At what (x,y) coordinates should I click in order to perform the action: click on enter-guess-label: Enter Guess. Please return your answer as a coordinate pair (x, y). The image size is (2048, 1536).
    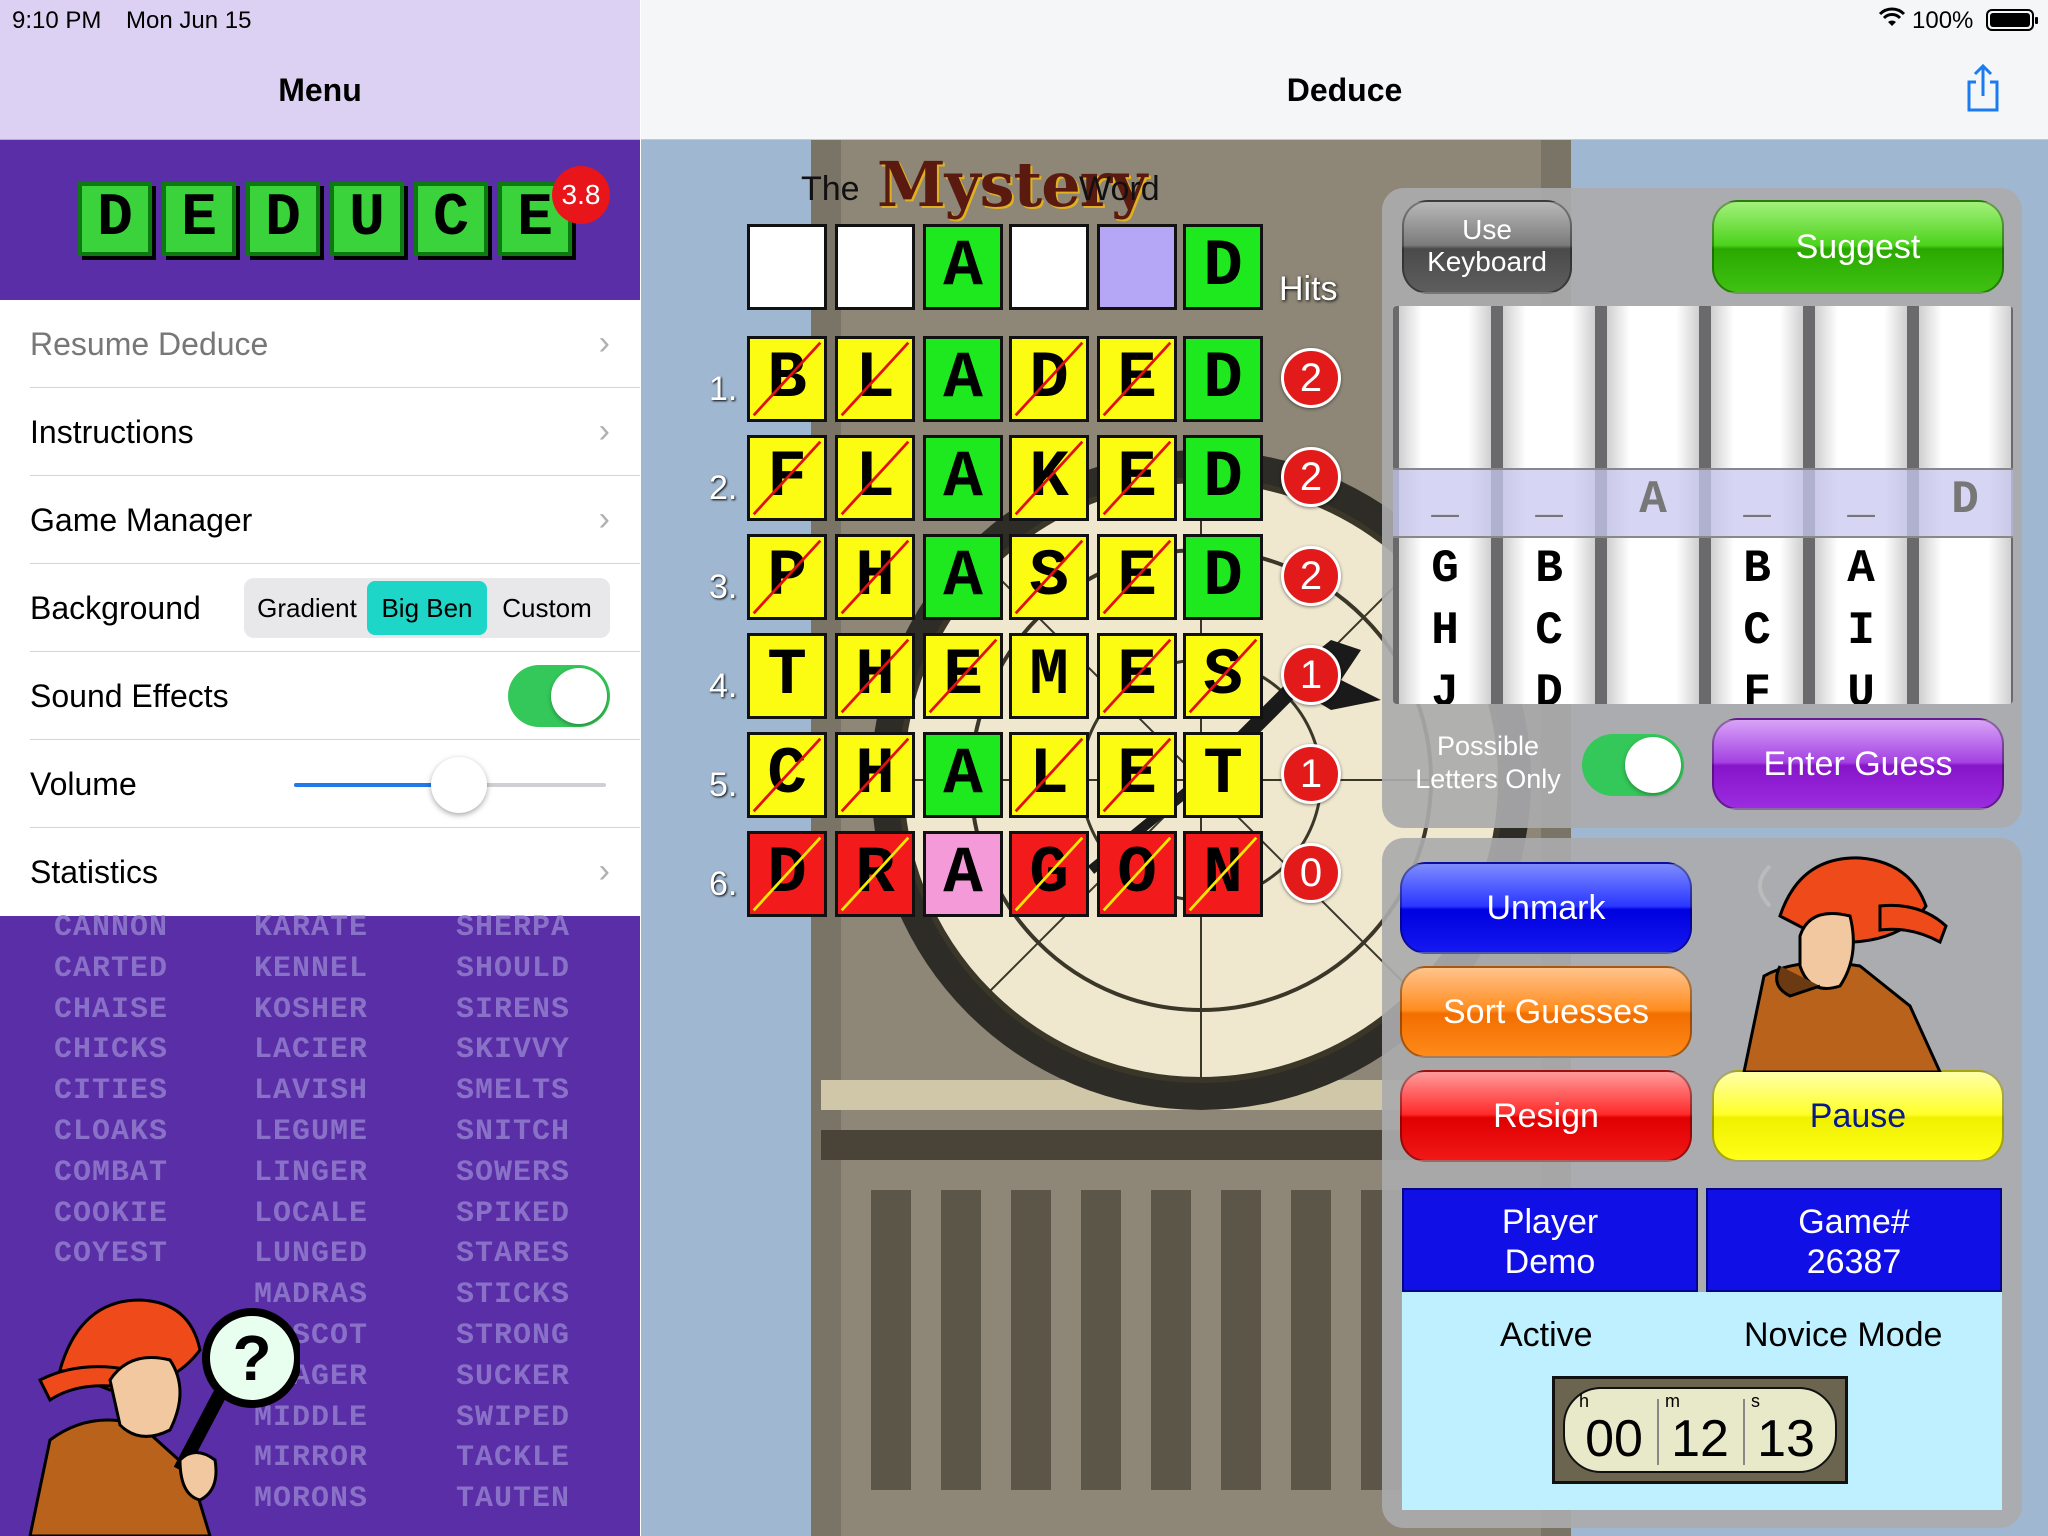
    Looking at the image, I should click on (1858, 764).